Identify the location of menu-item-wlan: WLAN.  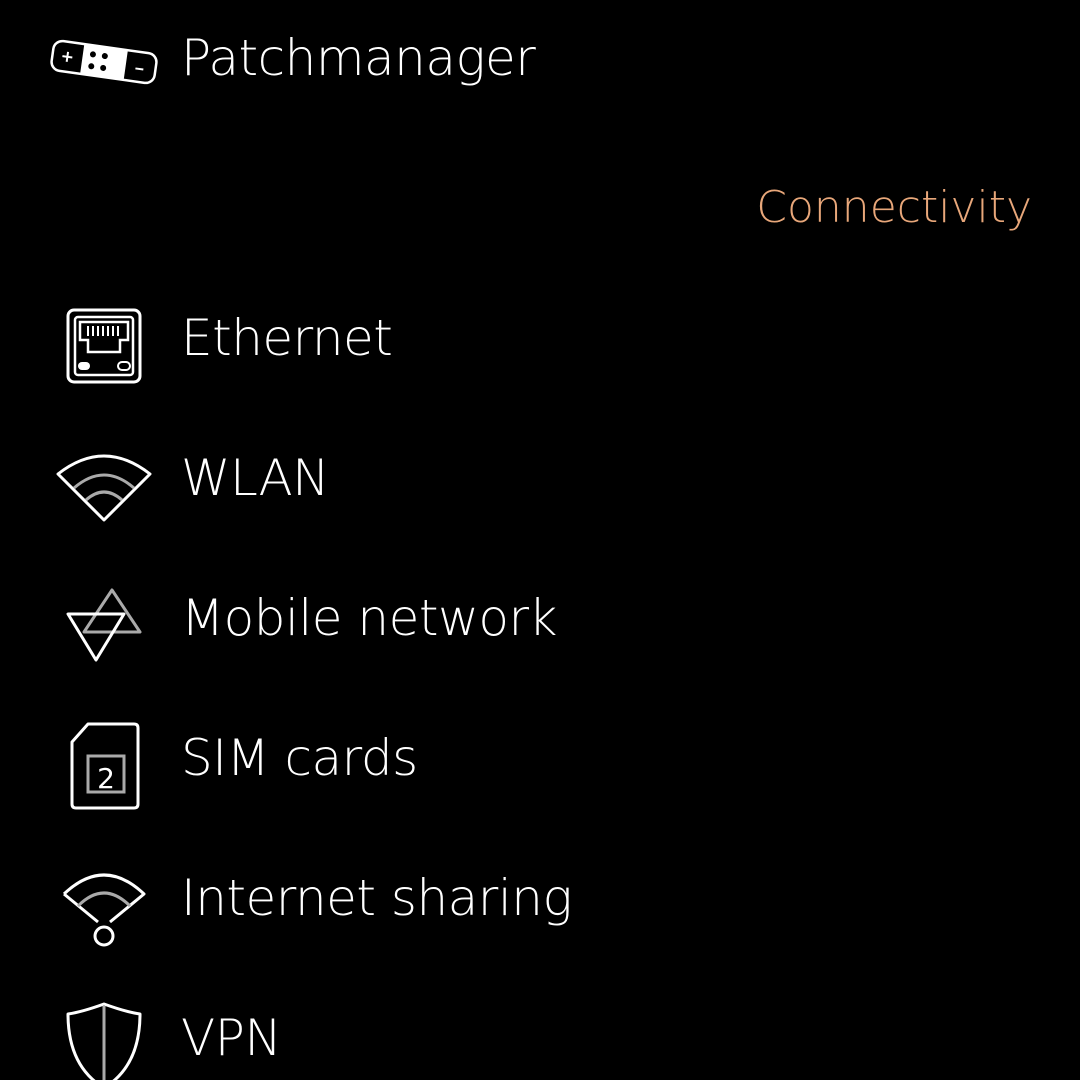
(540, 480).